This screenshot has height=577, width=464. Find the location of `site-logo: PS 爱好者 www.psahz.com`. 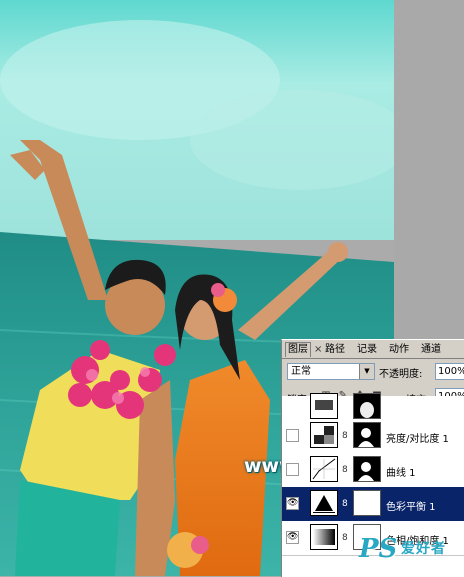

site-logo: PS 爱好者 www.psahz.com is located at coordinates (409, 554).